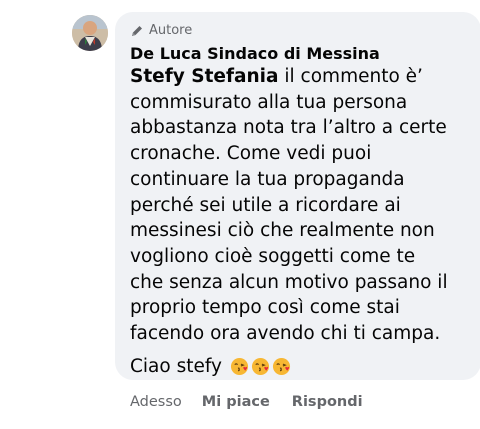 This screenshot has height=429, width=480. Describe the element at coordinates (282, 231) in the screenshot. I see `comment-line: messinesi ciò che realmente non` at that location.